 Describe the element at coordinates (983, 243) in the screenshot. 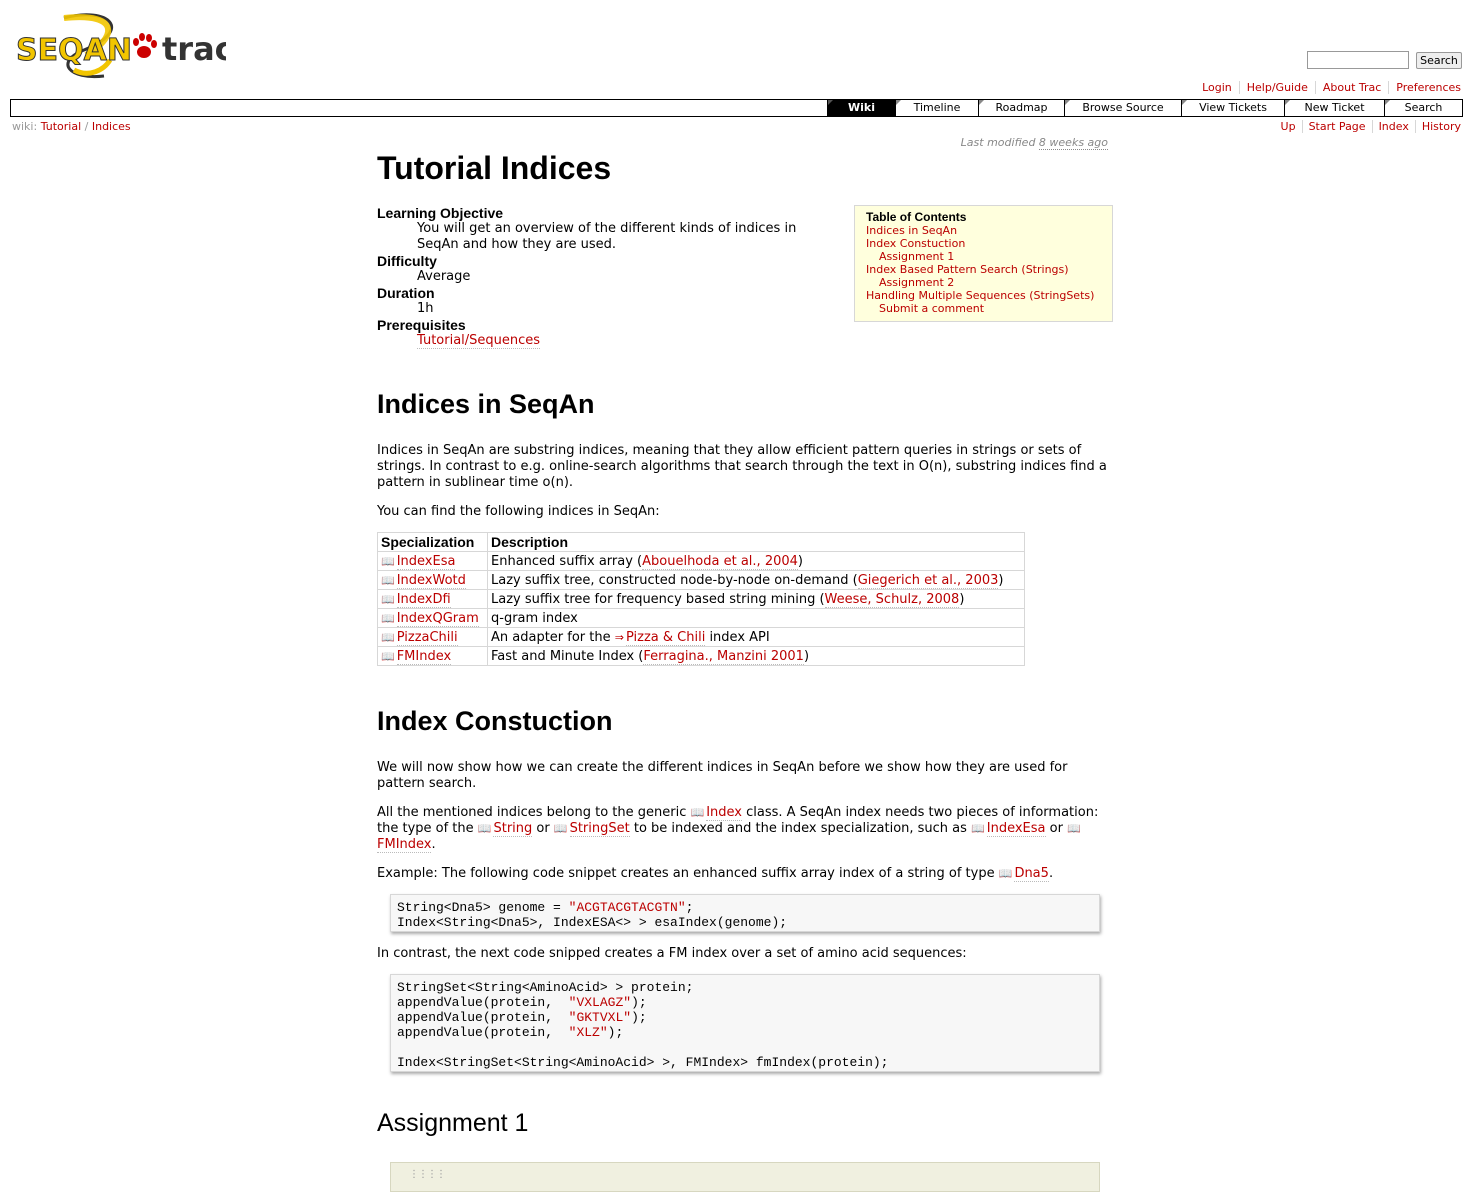

I see `toc-item: Index Constuction` at that location.